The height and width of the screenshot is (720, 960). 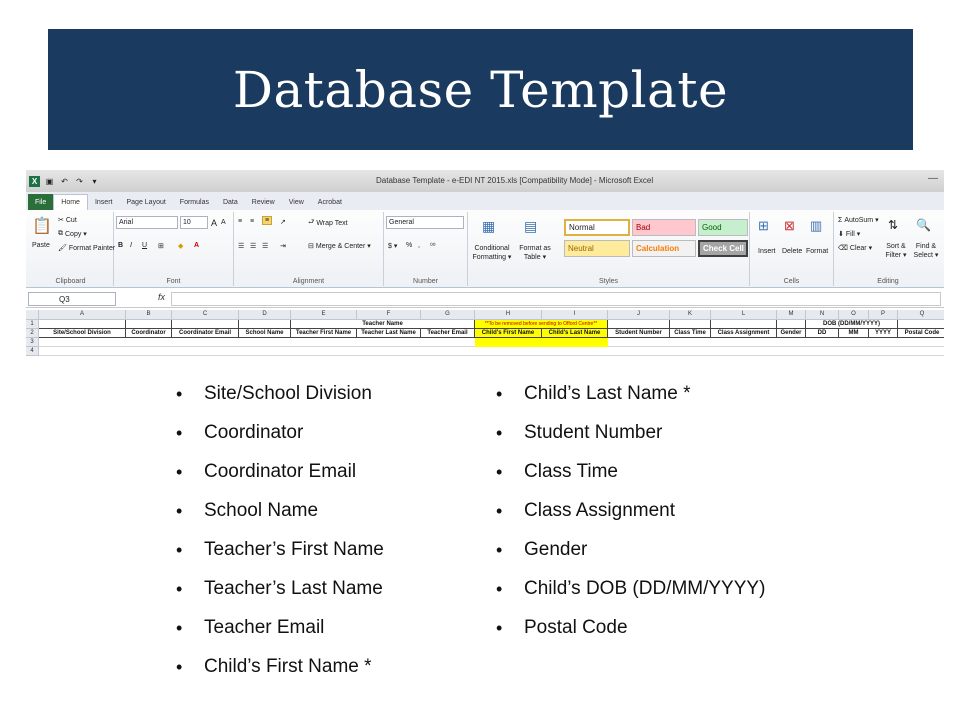 I want to click on delete-cells-button: Delete, so click(x=792, y=251).